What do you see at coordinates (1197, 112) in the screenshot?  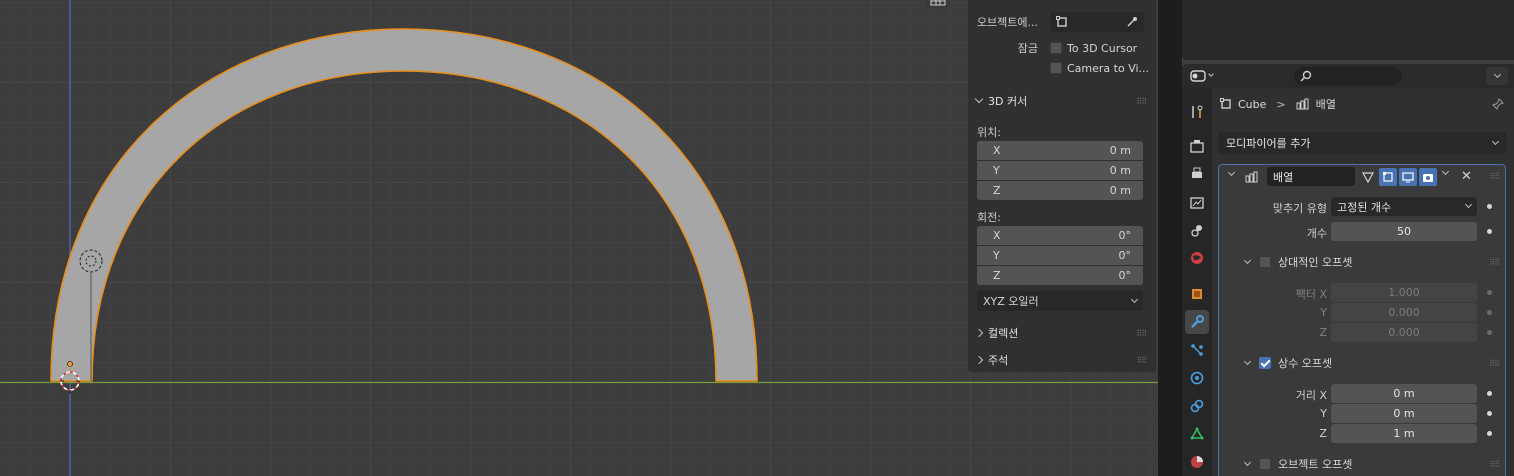 I see `tool-icon` at bounding box center [1197, 112].